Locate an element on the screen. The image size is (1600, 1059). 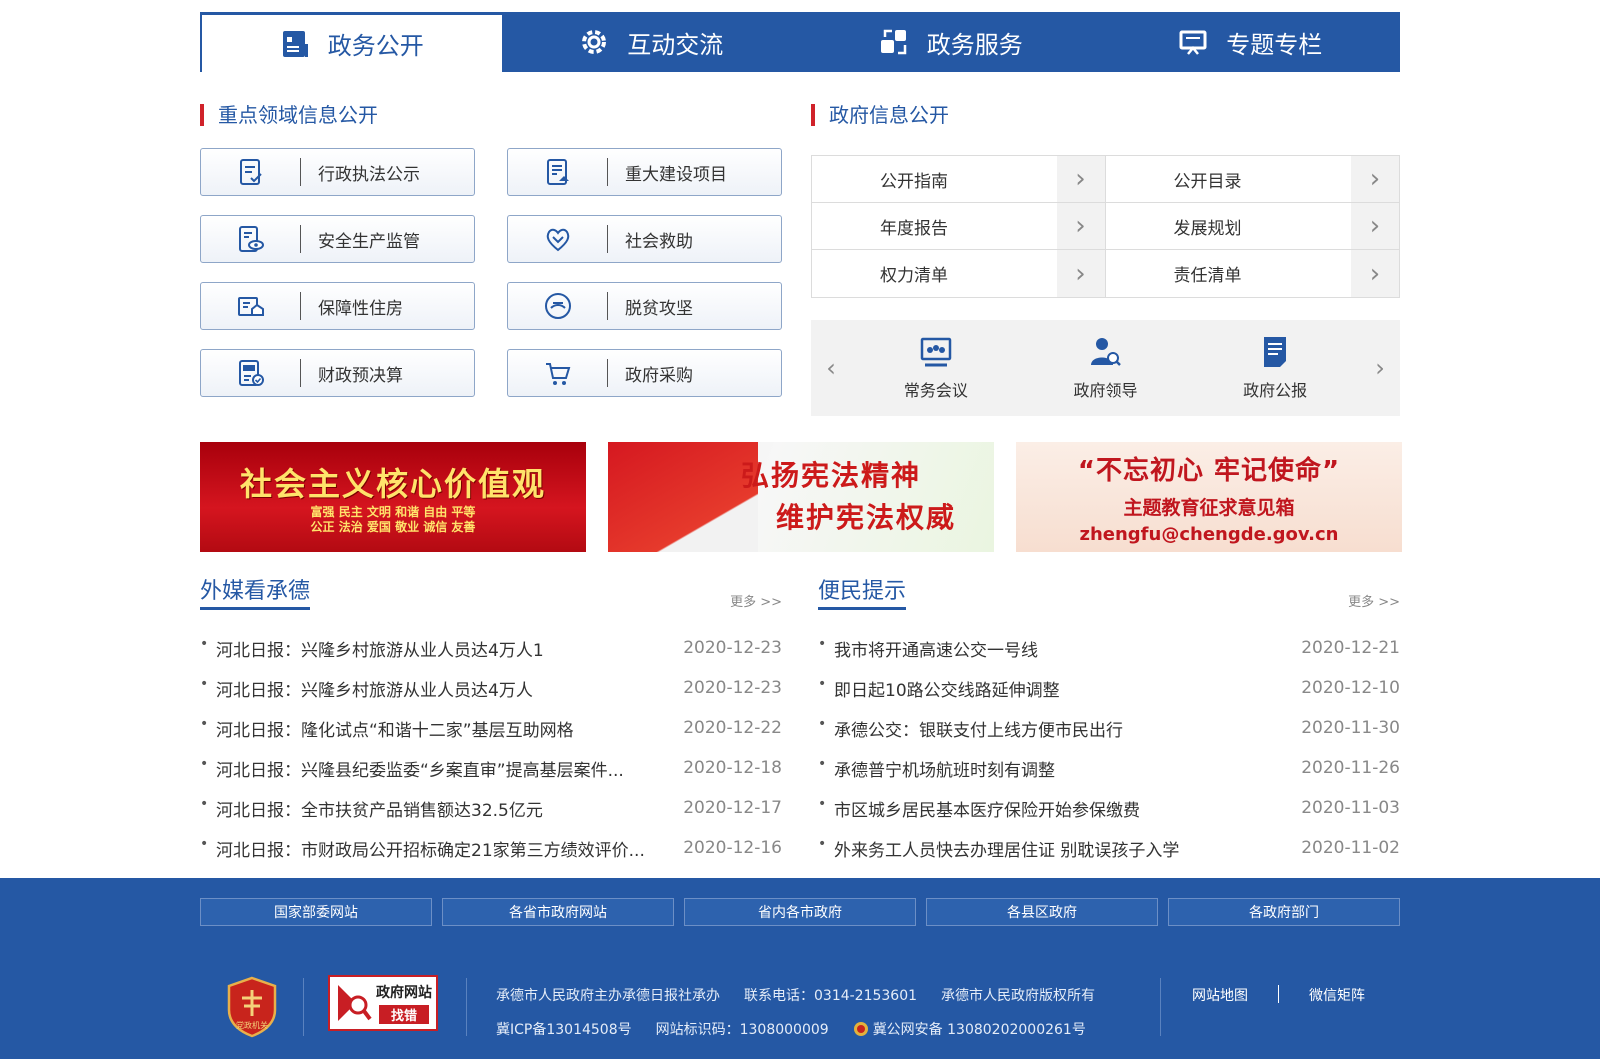
list-item: 河北日报：全市扶贫产品销售额达32.5亿元2020-12-17 is located at coordinates (491, 808).